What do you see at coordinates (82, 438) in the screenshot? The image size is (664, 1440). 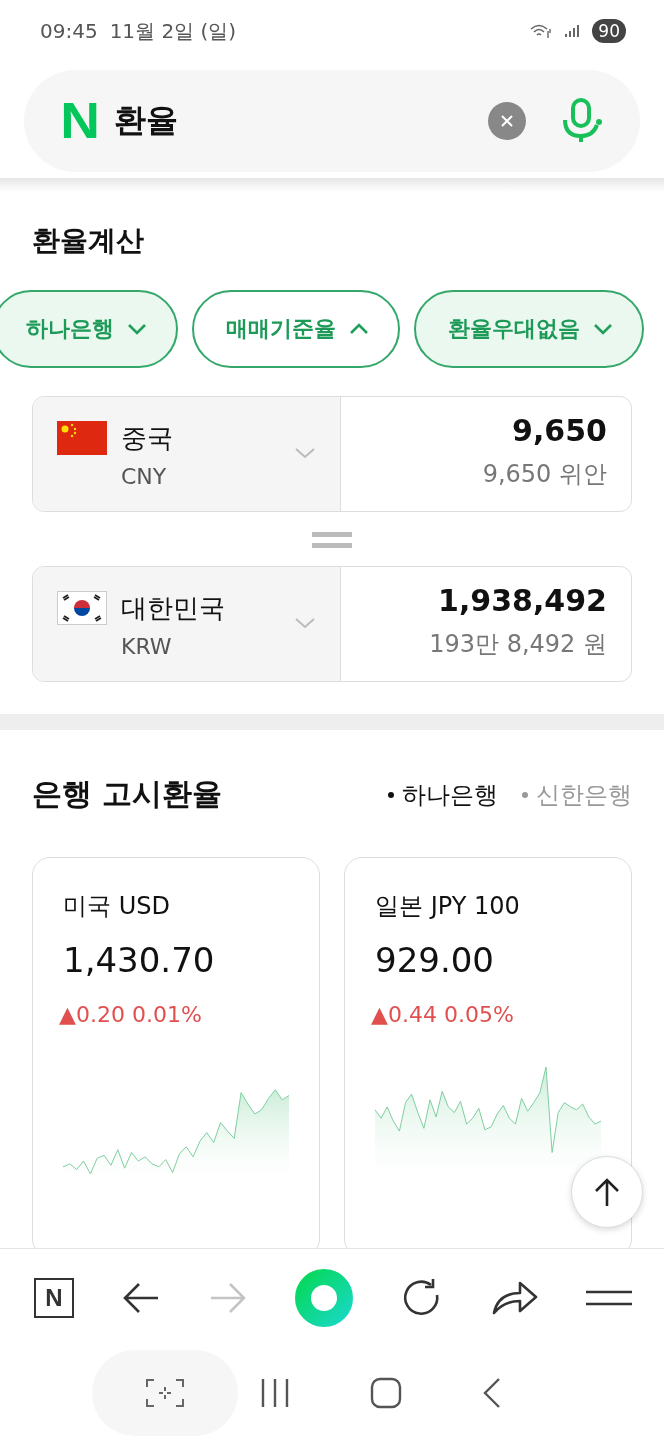 I see `china-flag-icon` at bounding box center [82, 438].